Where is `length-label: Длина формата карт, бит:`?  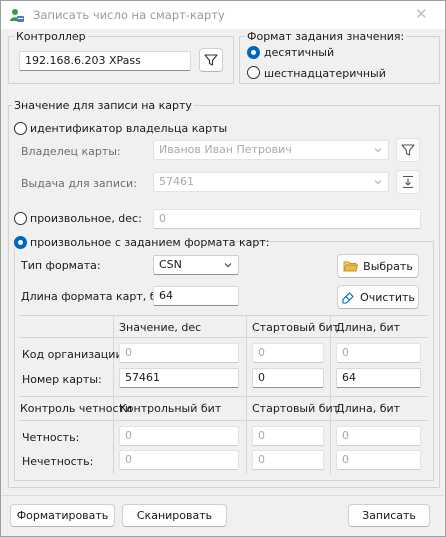 length-label: Длина формата карт, бит: is located at coordinates (97, 296).